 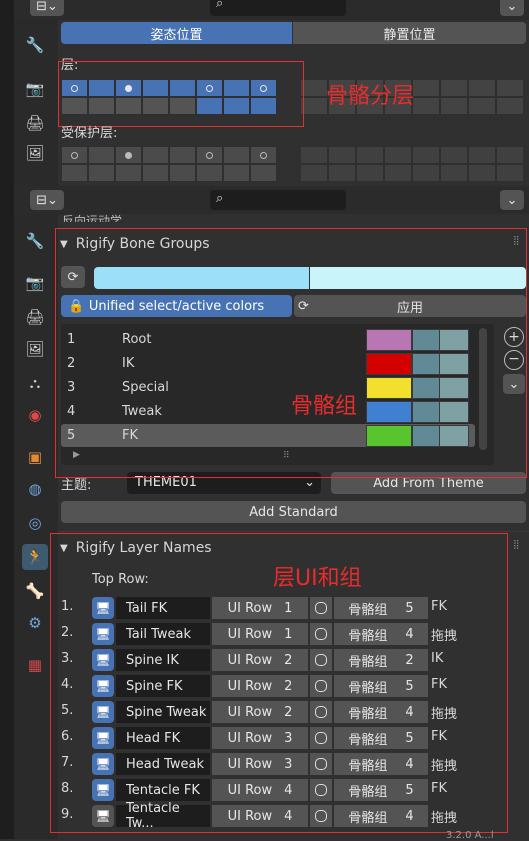 I want to click on modifier-tab-icon: ◍, so click(x=35, y=489).